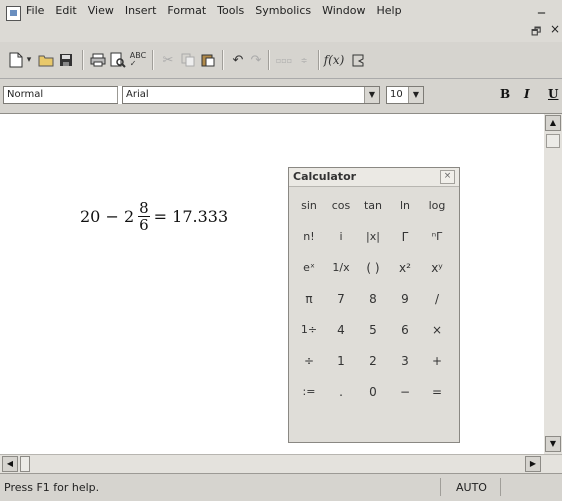  What do you see at coordinates (10, 464) in the screenshot?
I see `scroll-left-icon: ◀` at bounding box center [10, 464].